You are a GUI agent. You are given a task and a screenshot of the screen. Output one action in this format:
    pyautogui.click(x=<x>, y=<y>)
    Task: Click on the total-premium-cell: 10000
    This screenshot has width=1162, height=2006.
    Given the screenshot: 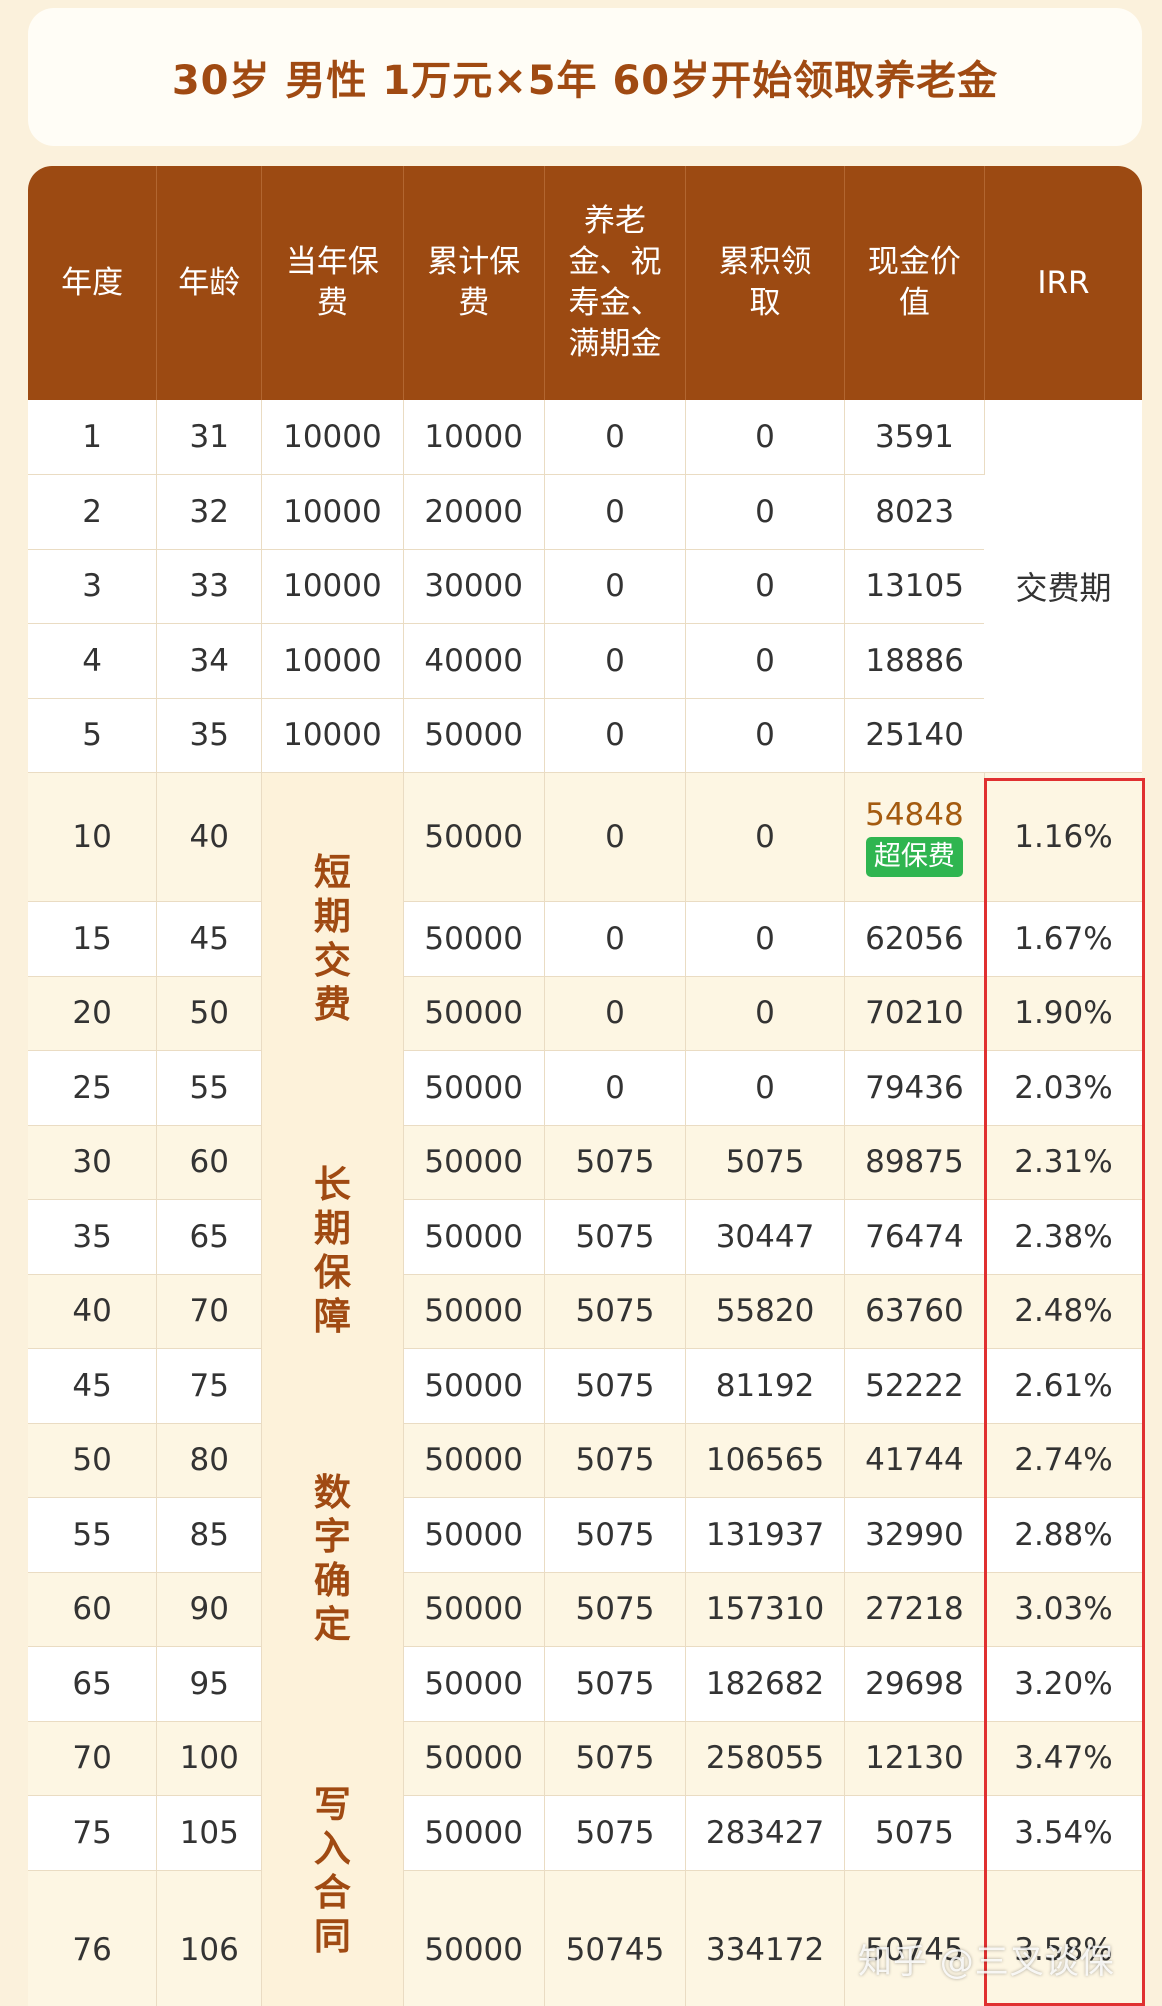 What is the action you would take?
    pyautogui.click(x=474, y=437)
    